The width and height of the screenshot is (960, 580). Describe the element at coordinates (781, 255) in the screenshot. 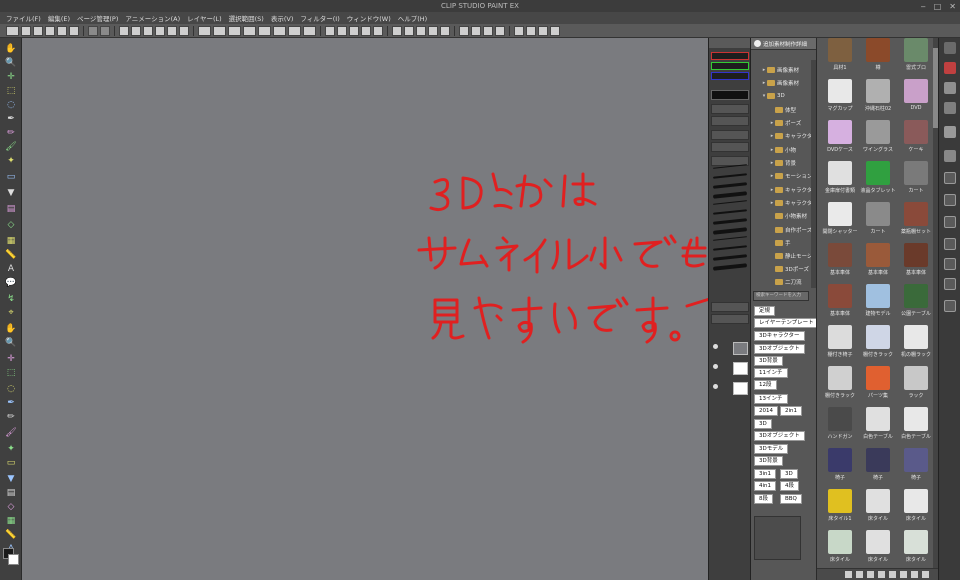

I see `tree-item: 静止モーション` at that location.